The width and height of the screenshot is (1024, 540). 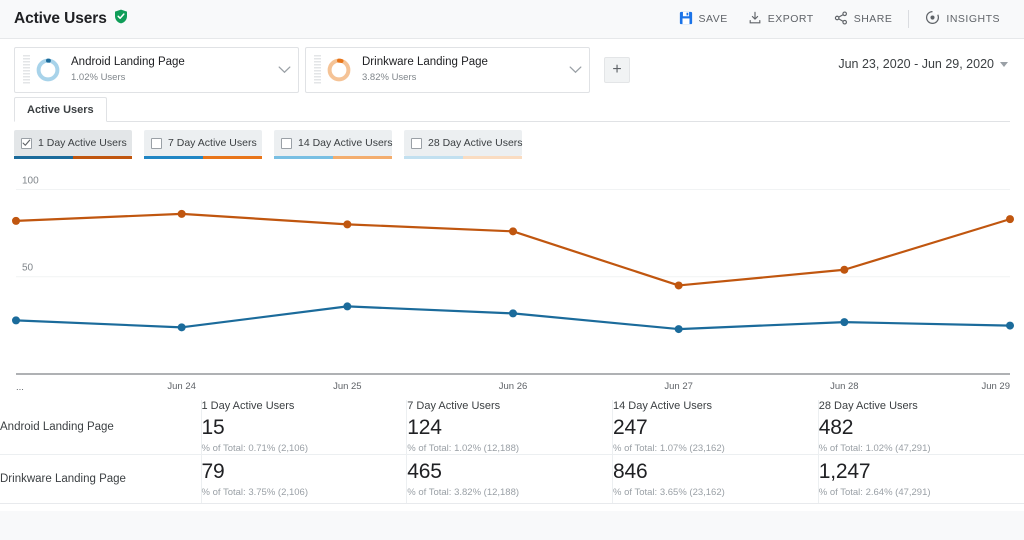 What do you see at coordinates (512, 506) in the screenshot?
I see `table-footer-divider` at bounding box center [512, 506].